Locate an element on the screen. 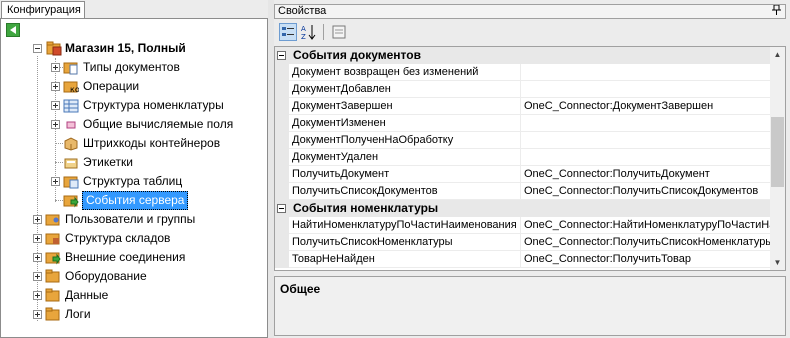 The width and height of the screenshot is (790, 338). property-name: ПолучитьСписокНоменклатуры is located at coordinates (372, 242).